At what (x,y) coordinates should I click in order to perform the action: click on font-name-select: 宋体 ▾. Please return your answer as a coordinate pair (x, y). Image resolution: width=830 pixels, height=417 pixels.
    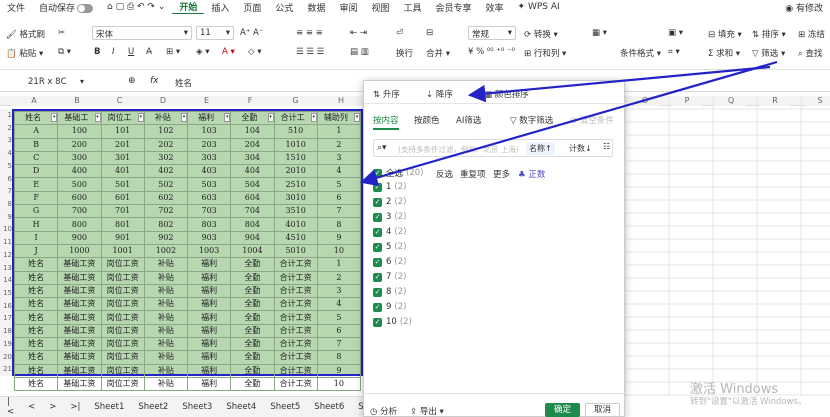
    Looking at the image, I should click on (142, 33).